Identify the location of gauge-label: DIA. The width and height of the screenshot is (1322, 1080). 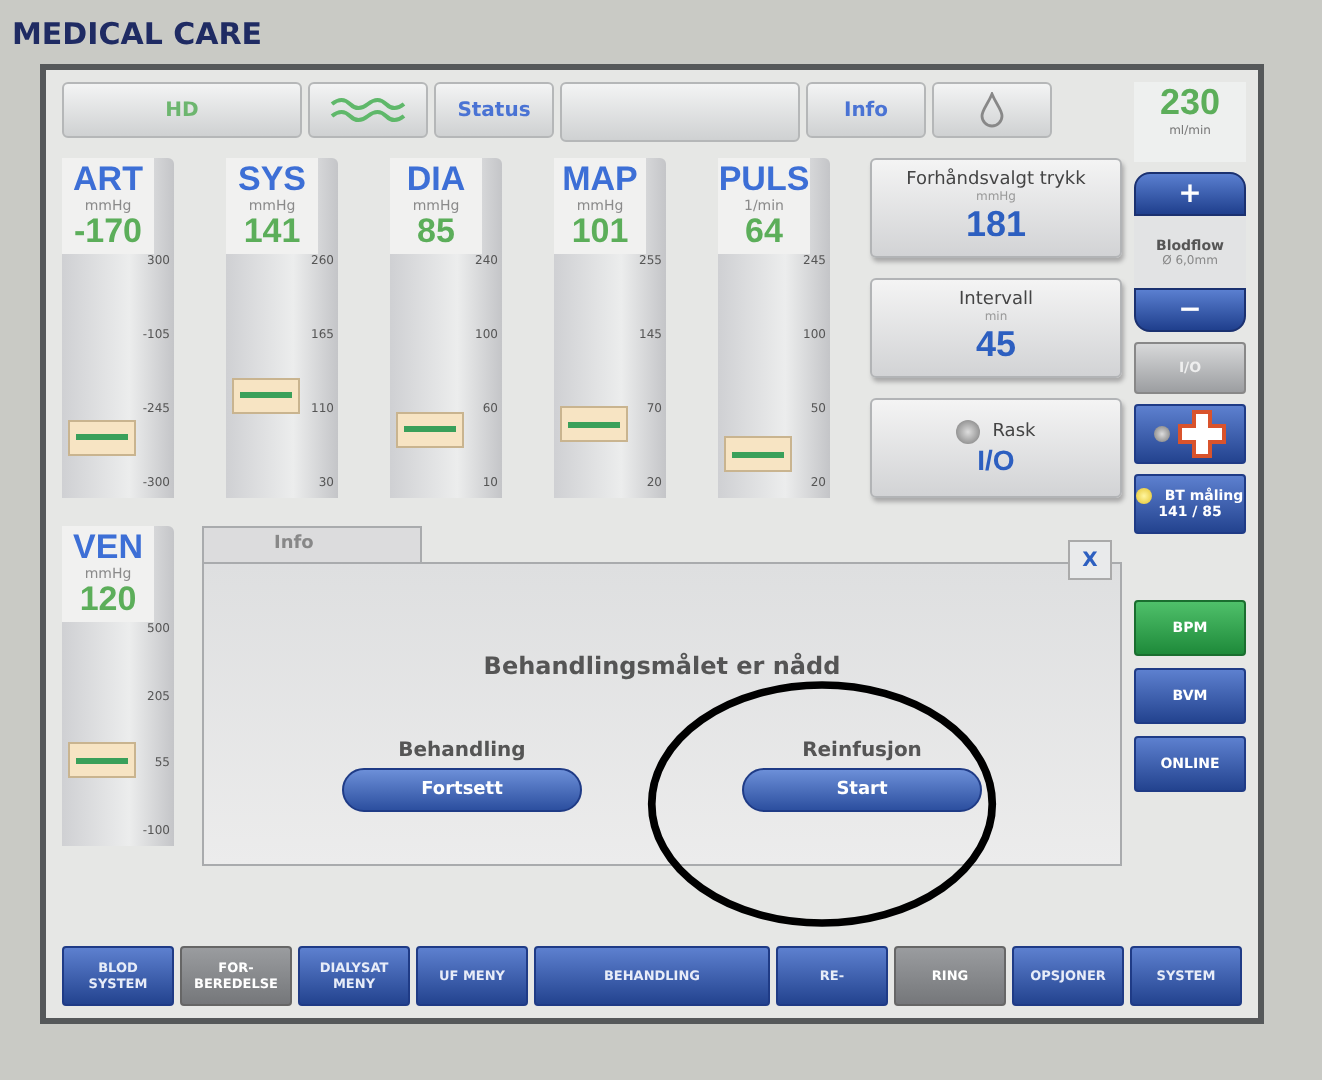
(436, 180).